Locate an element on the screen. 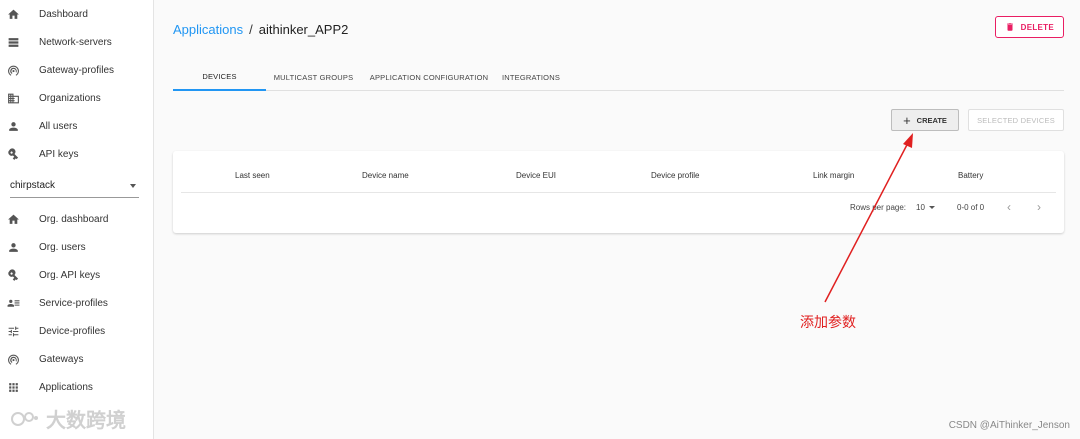 The image size is (1080, 439). sidebar-item-org-users: Org. users is located at coordinates (76, 247).